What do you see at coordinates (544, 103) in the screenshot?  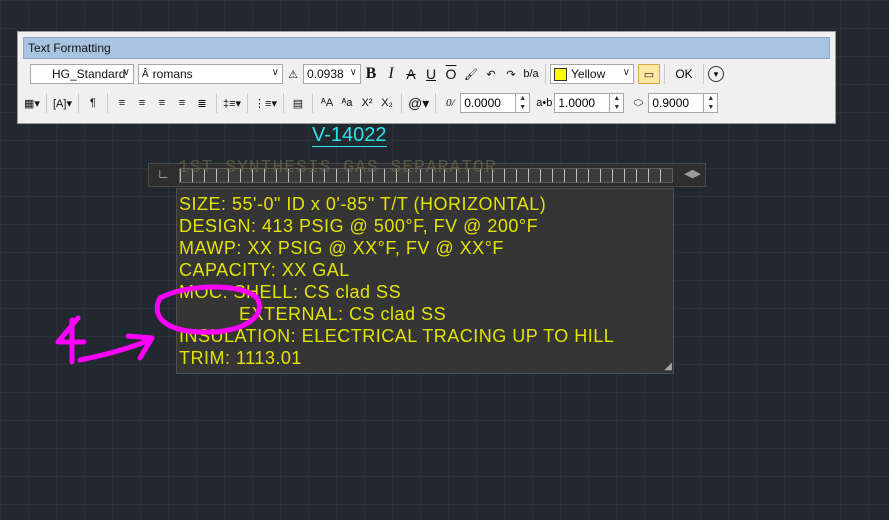 I see `tracking-icon: a•b` at bounding box center [544, 103].